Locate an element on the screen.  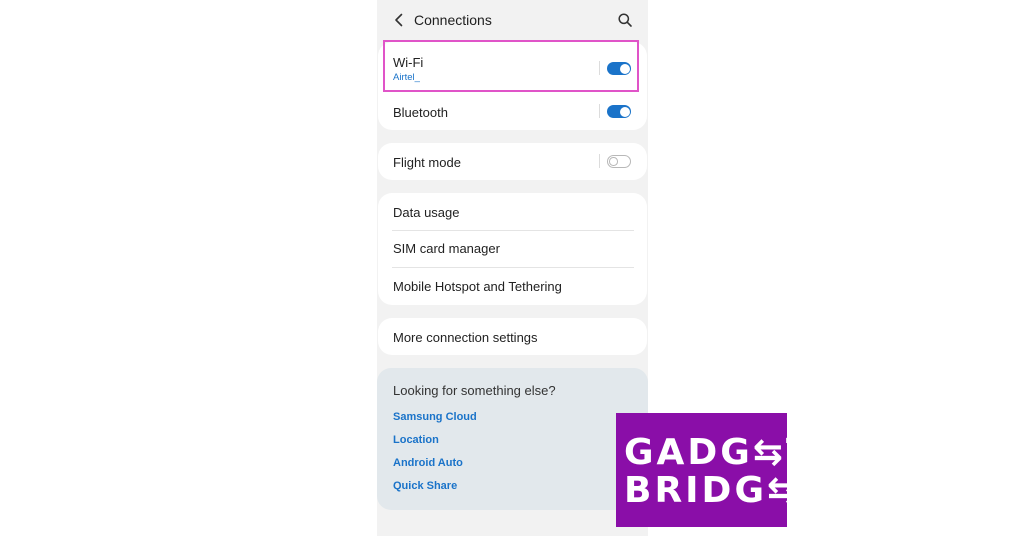
app-bar: Connections is located at coordinates (512, 20).